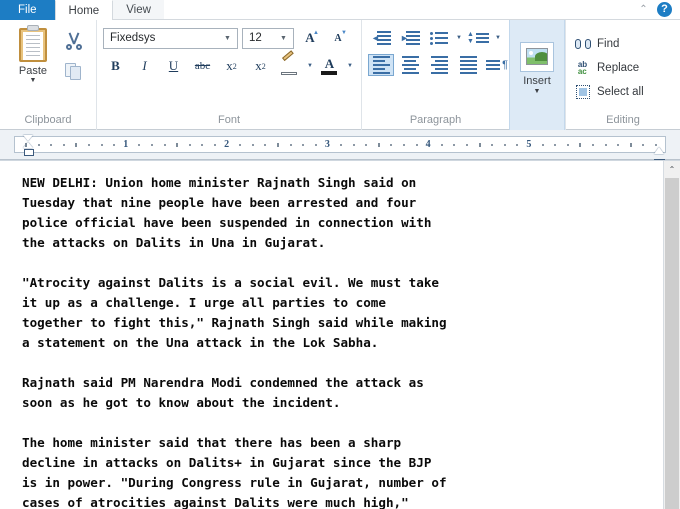  Describe the element at coordinates (173, 66) in the screenshot. I see `underline-button: U` at that location.